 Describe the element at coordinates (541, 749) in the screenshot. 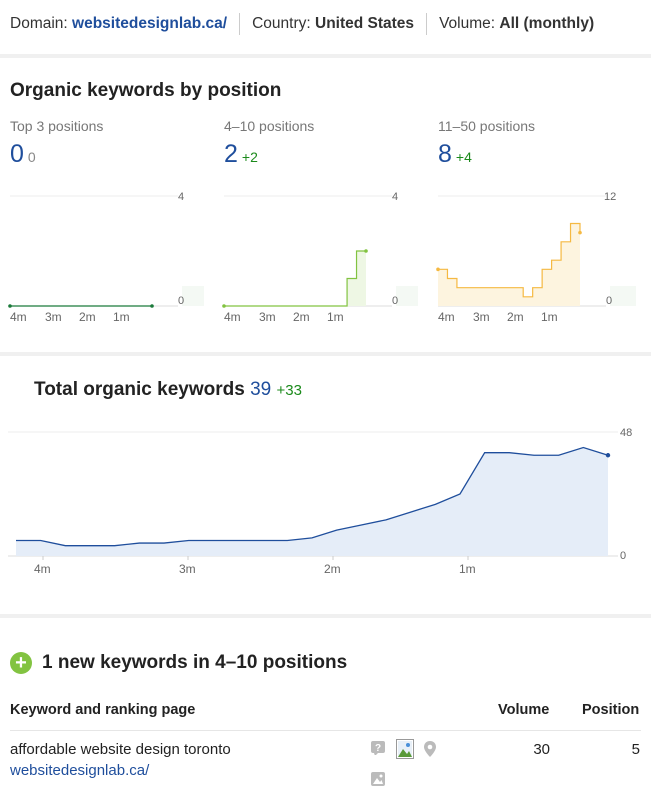

I see `volume-value: 30` at that location.